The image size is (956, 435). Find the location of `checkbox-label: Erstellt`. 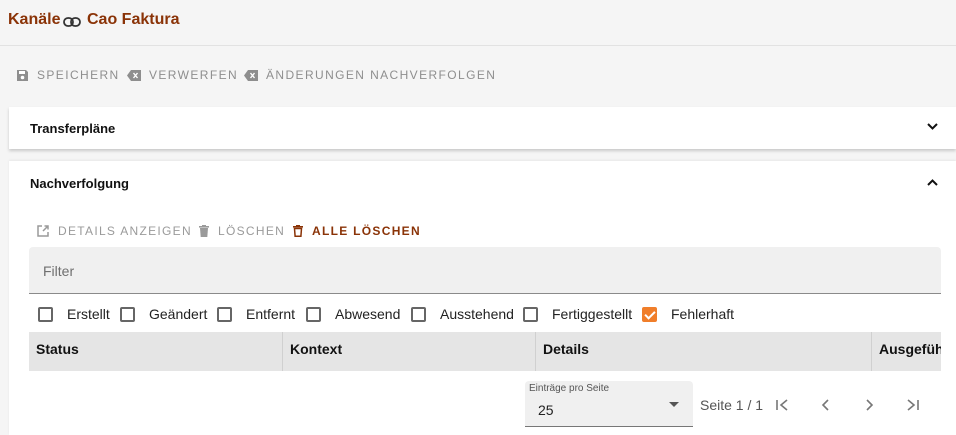

checkbox-label: Erstellt is located at coordinates (88, 314).